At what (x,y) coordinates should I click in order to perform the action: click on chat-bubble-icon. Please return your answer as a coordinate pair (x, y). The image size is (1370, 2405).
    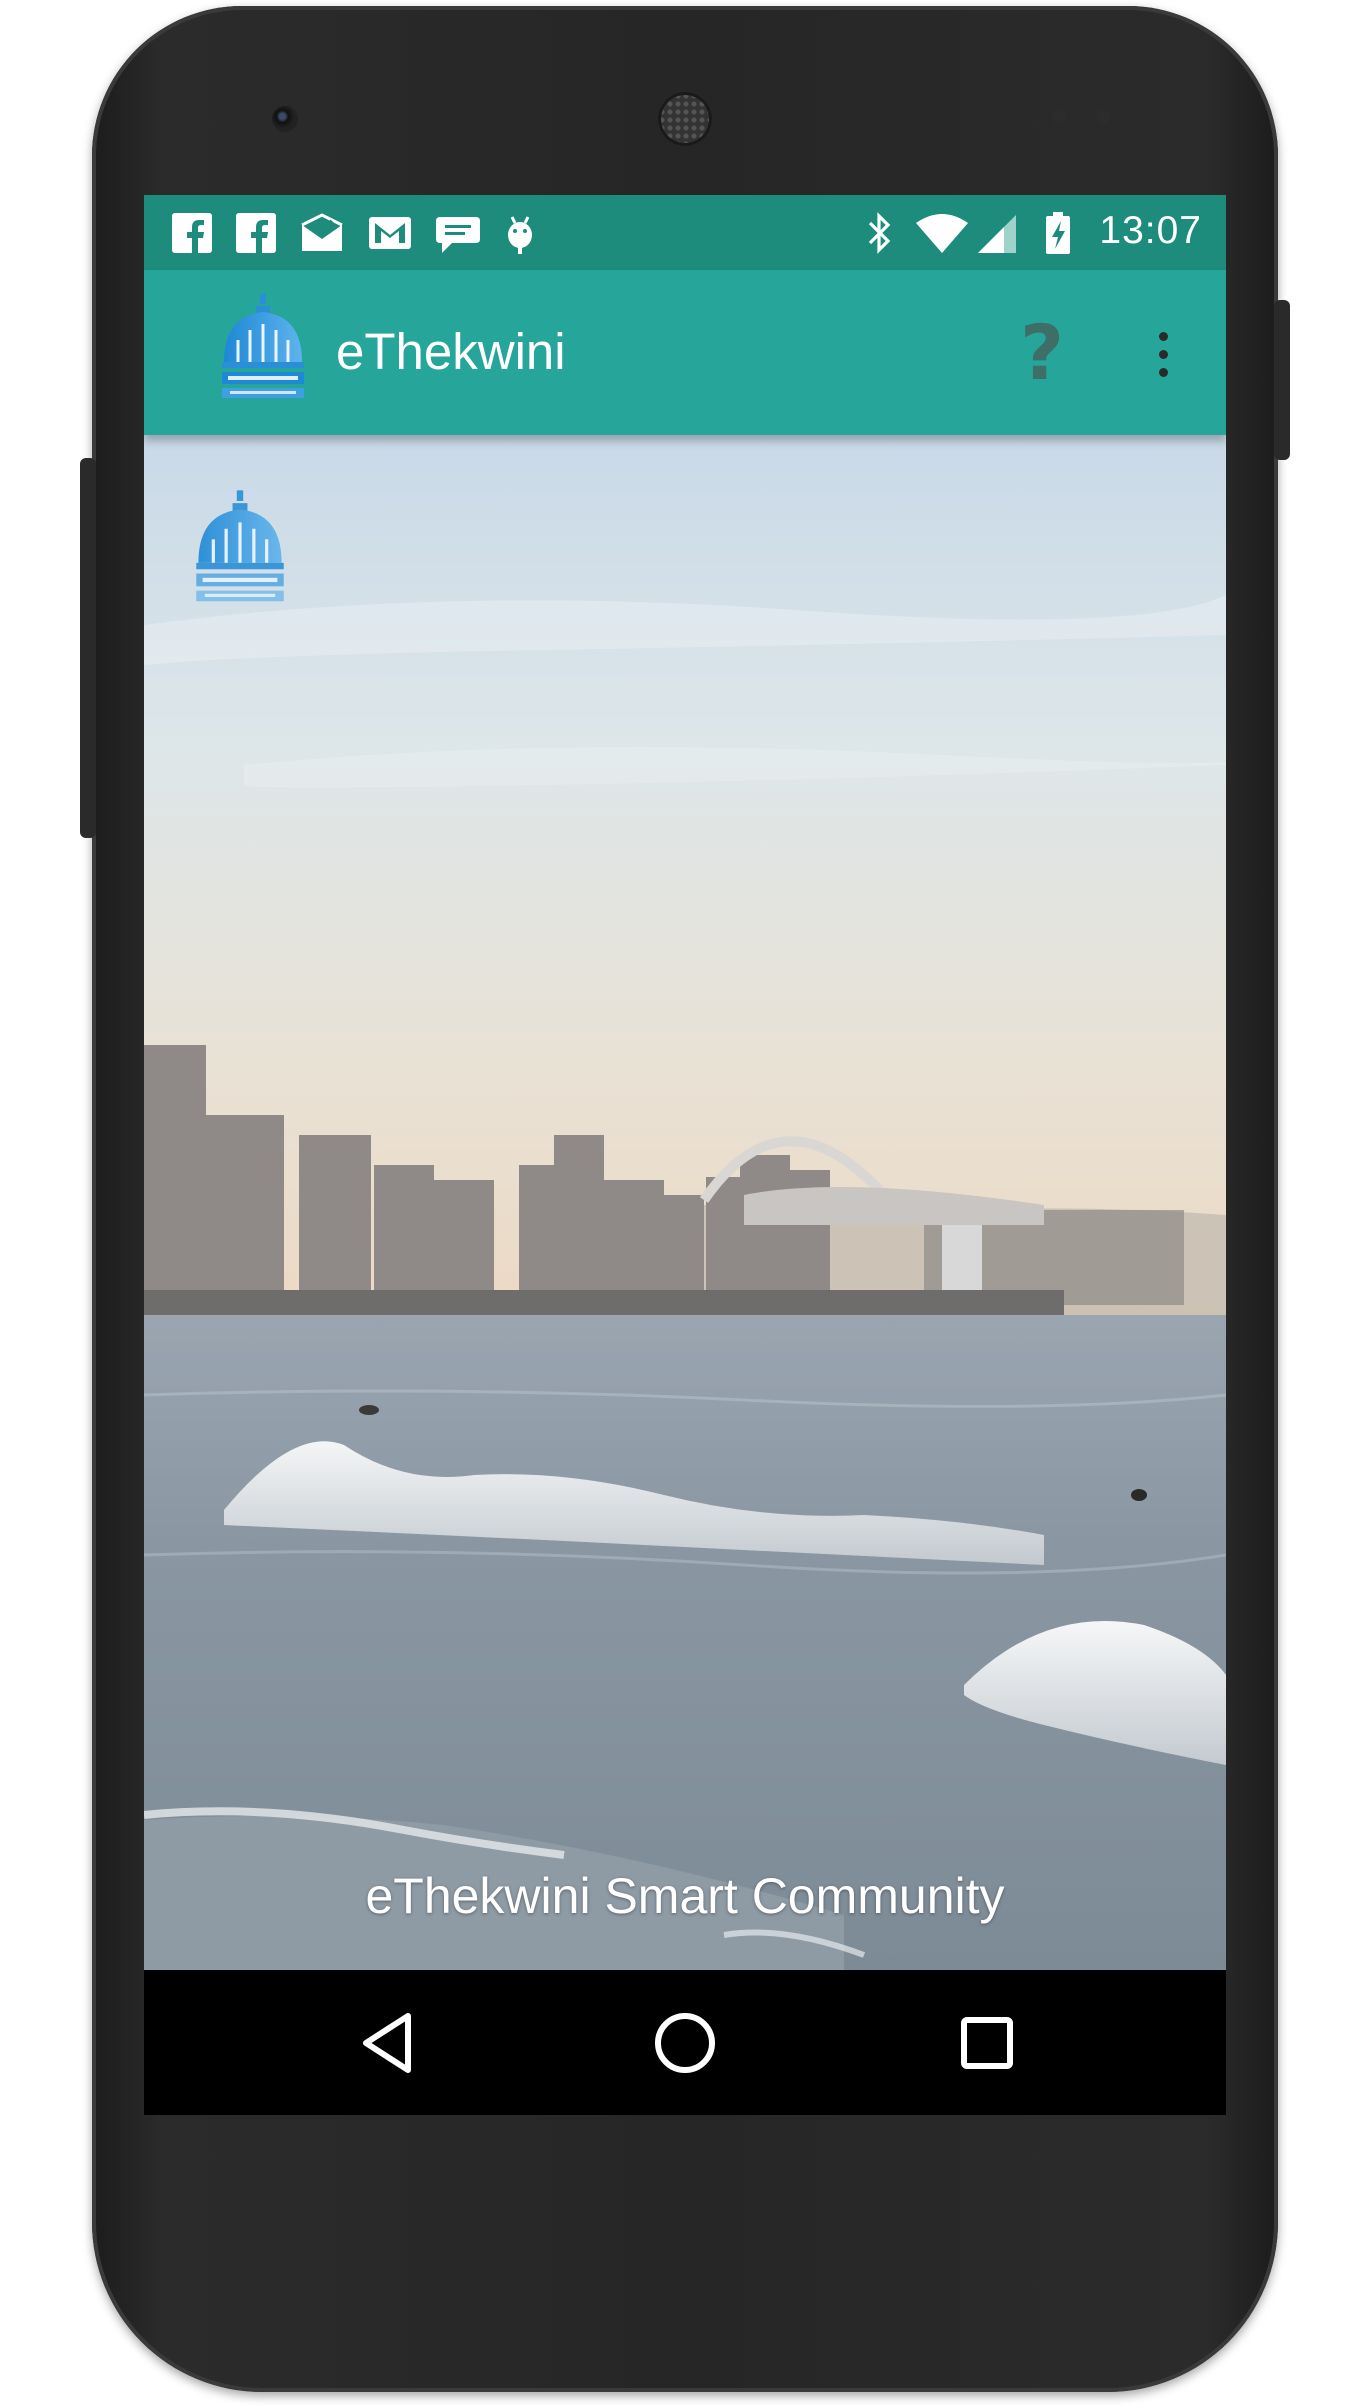
    Looking at the image, I should click on (458, 235).